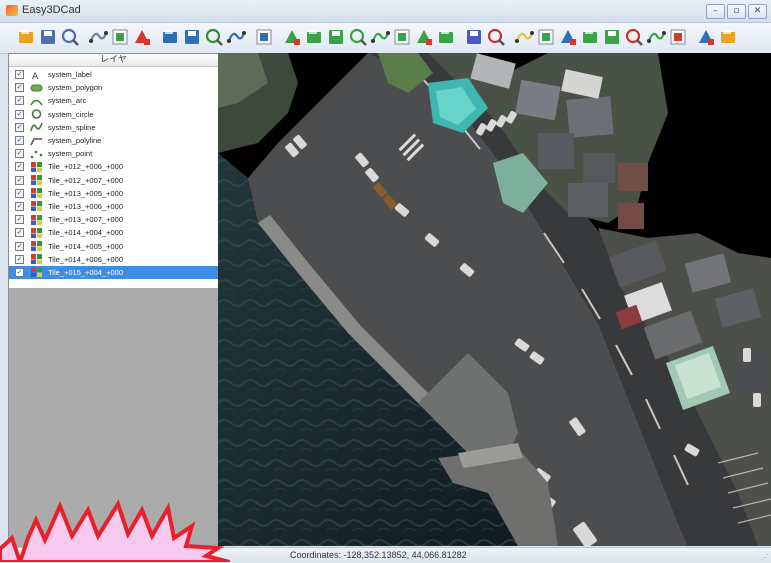 Image resolution: width=771 pixels, height=563 pixels. Describe the element at coordinates (36, 101) in the screenshot. I see `arc-icon` at that location.